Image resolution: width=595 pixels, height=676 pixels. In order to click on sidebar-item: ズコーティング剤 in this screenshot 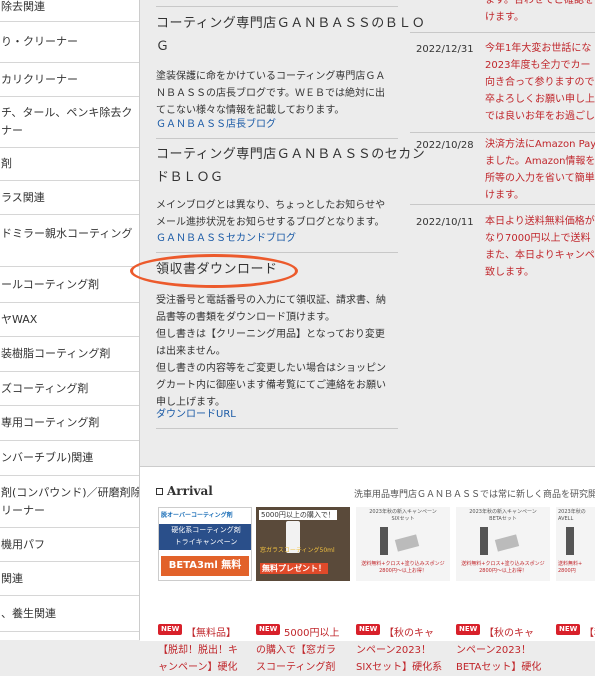, I will do `click(69, 389)`.